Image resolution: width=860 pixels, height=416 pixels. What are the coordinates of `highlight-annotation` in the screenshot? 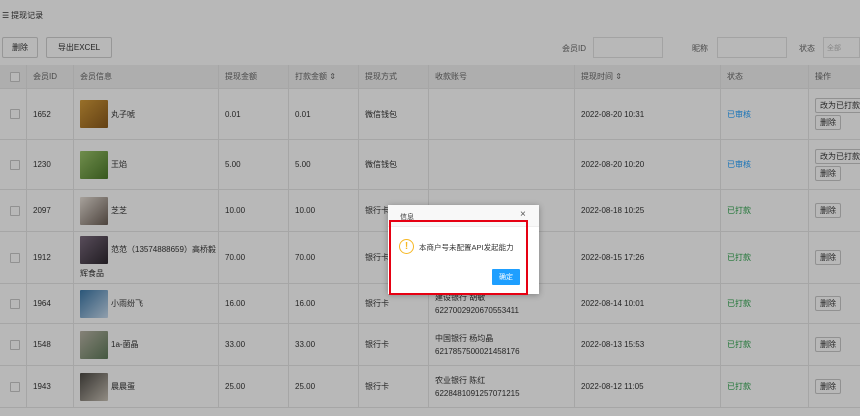 It's located at (458, 257).